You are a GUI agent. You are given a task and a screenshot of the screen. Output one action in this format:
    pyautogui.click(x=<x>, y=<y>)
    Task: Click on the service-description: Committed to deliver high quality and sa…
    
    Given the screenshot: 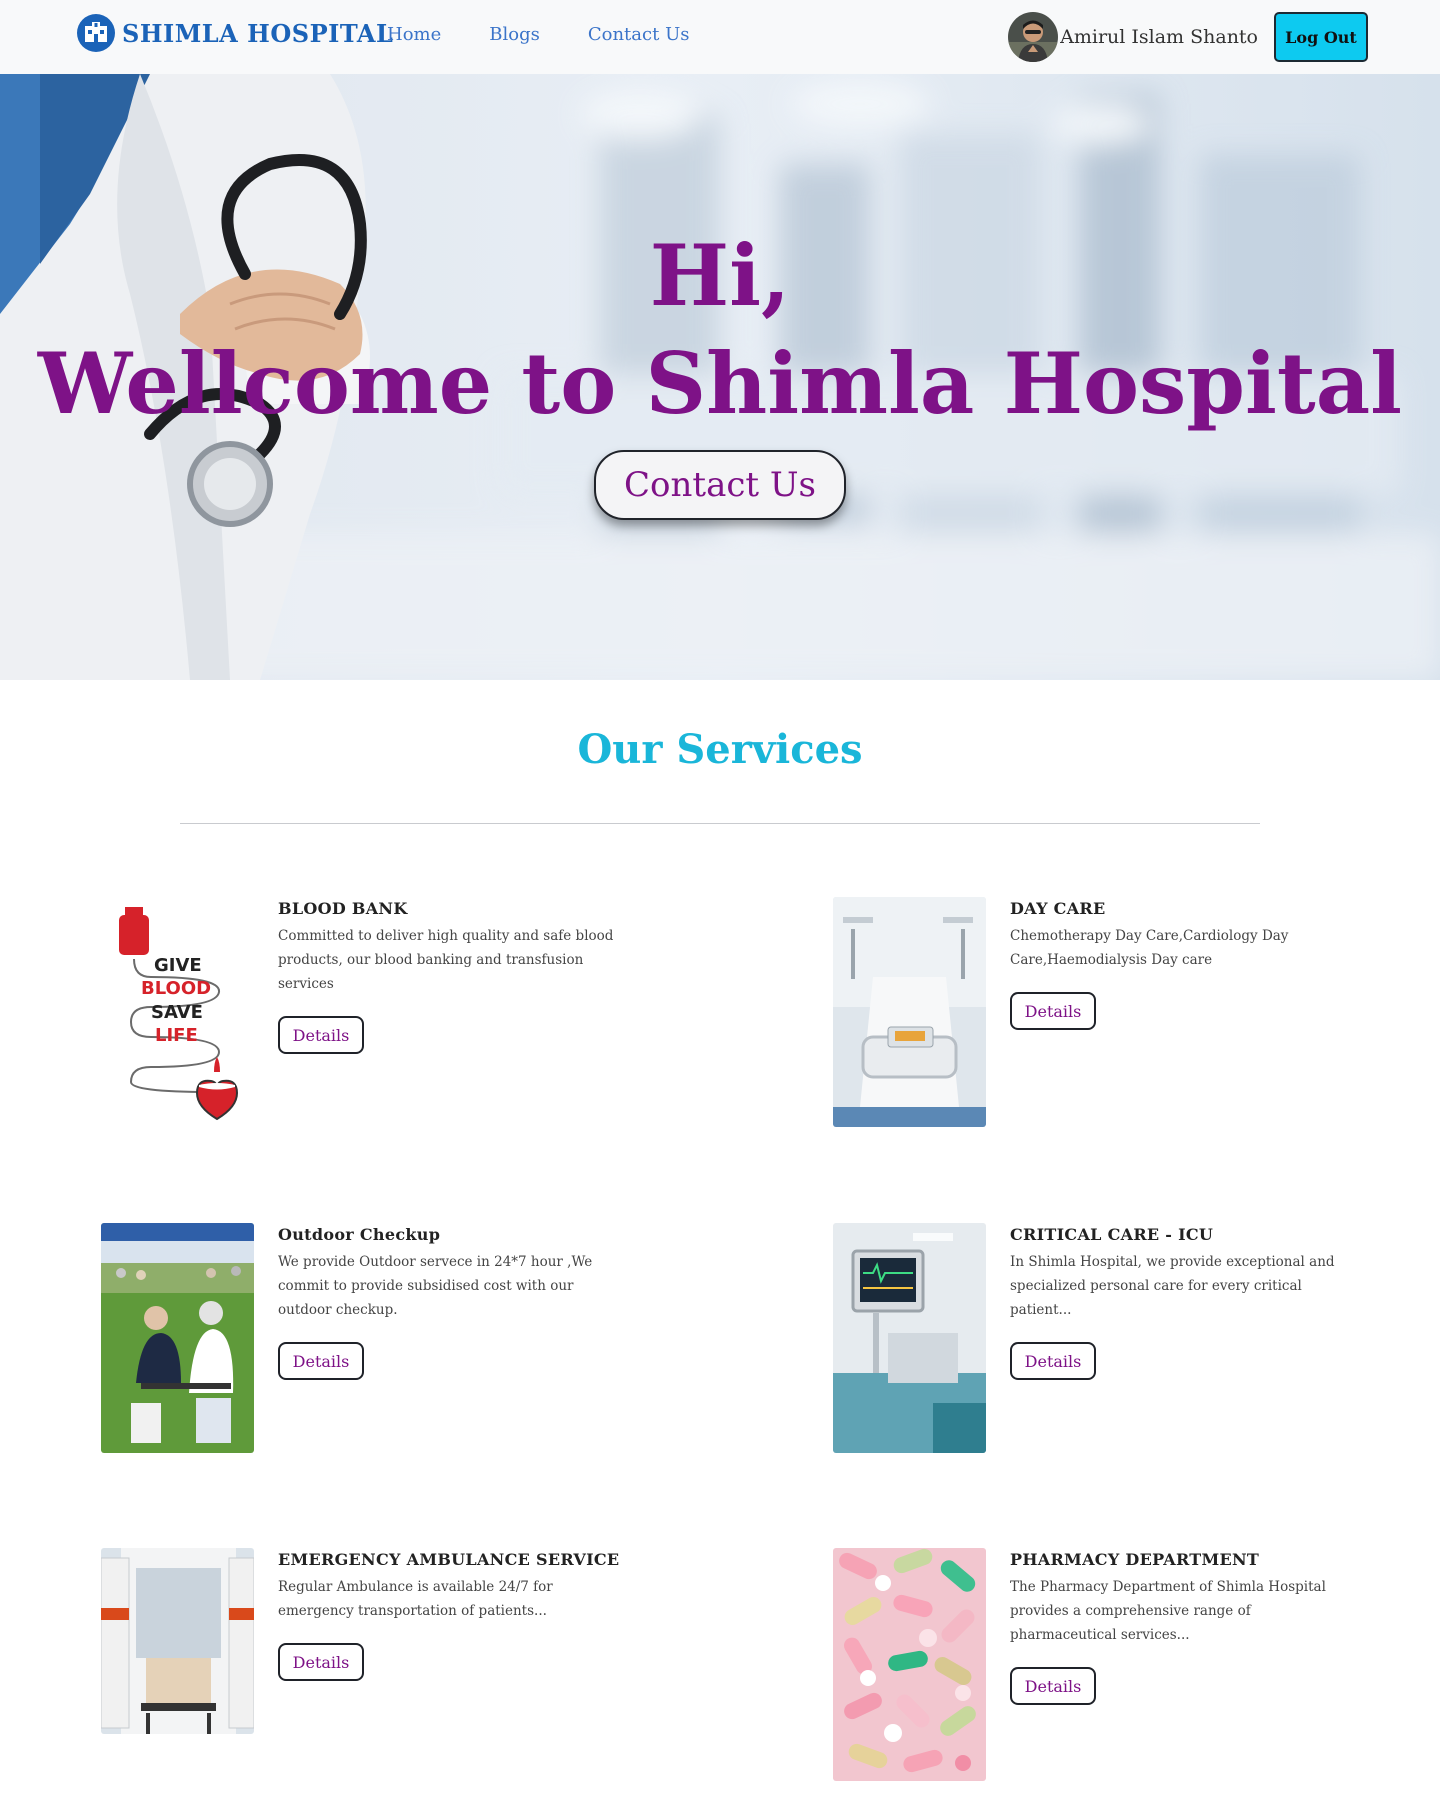 What is the action you would take?
    pyautogui.click(x=446, y=960)
    